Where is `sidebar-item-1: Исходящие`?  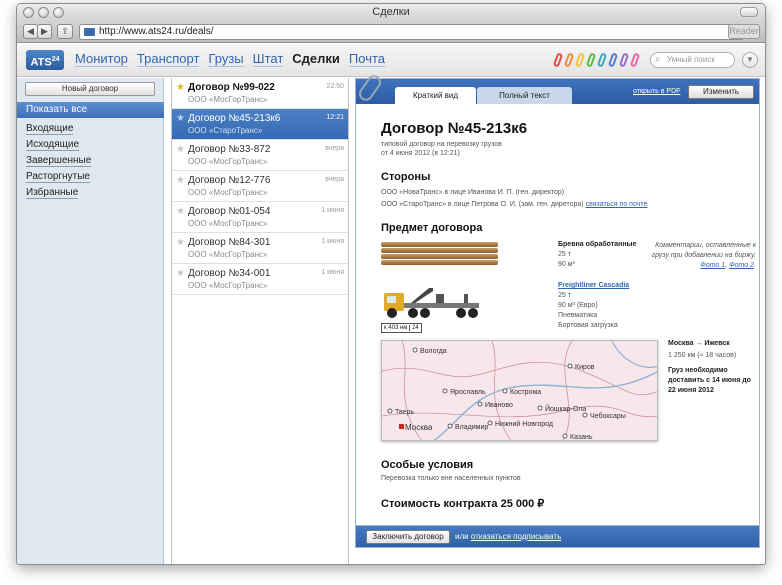 sidebar-item-1: Исходящие is located at coordinates (58, 146).